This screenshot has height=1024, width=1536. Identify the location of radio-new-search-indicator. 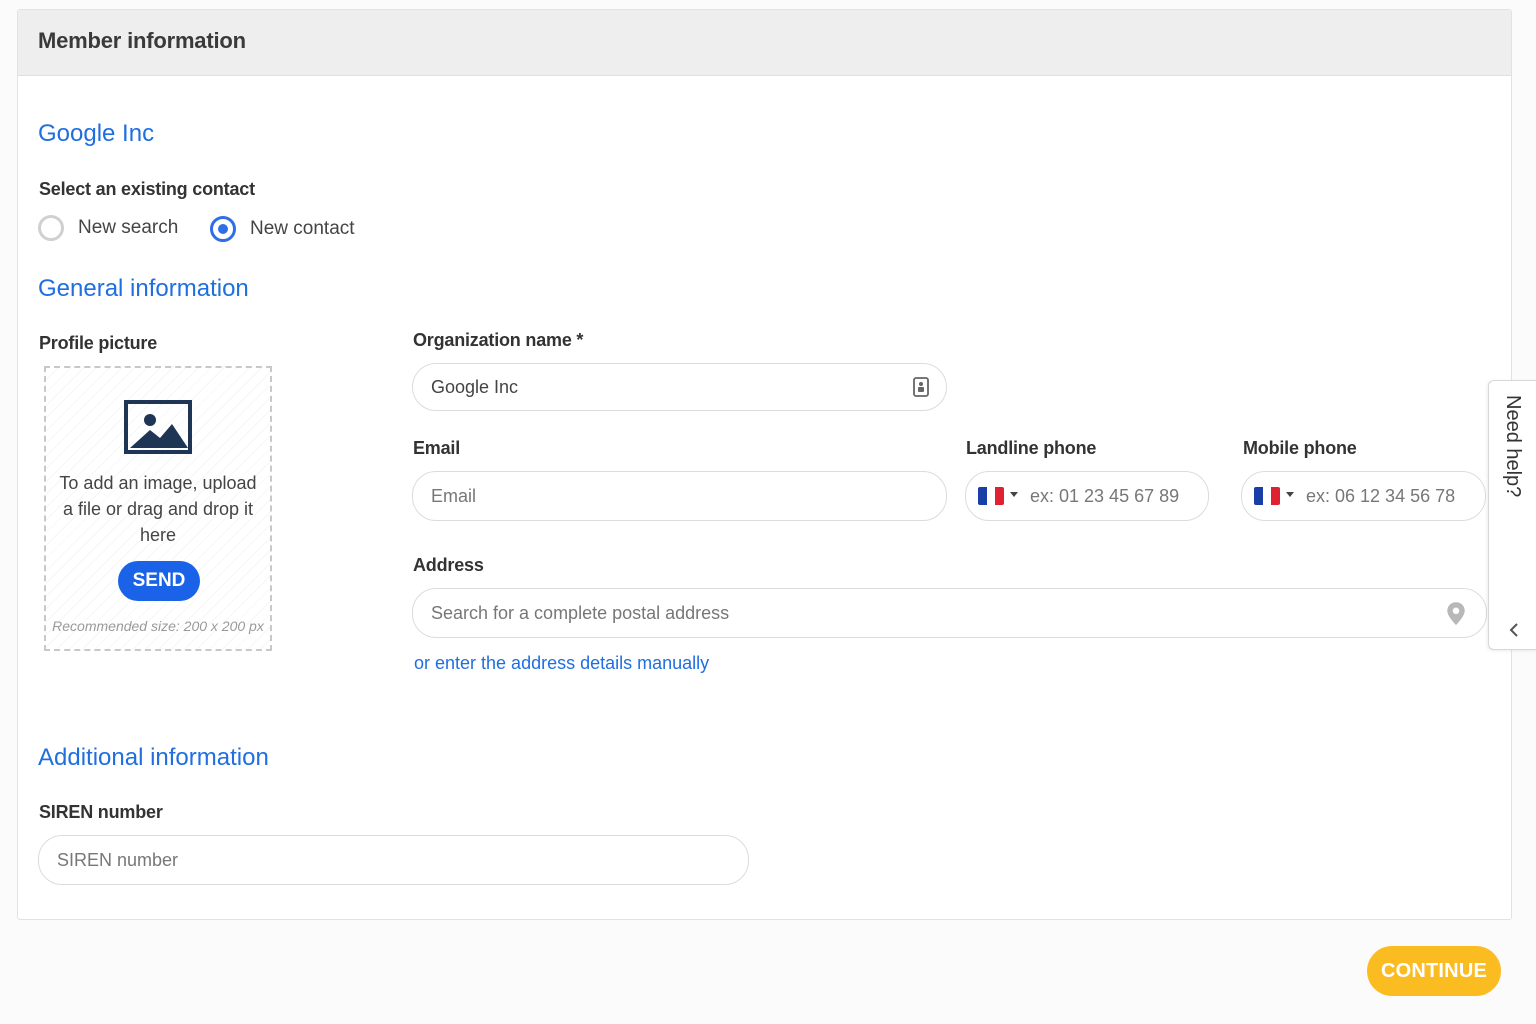
(51, 228).